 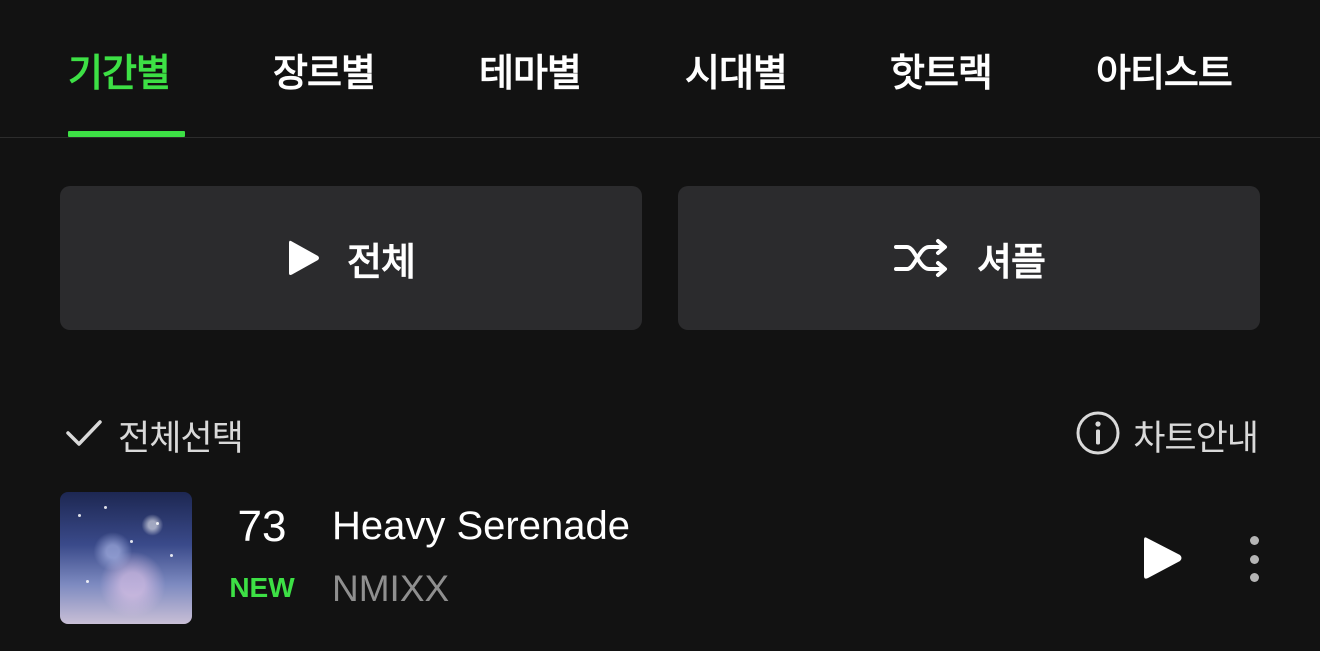 What do you see at coordinates (84, 435) in the screenshot?
I see `check-icon` at bounding box center [84, 435].